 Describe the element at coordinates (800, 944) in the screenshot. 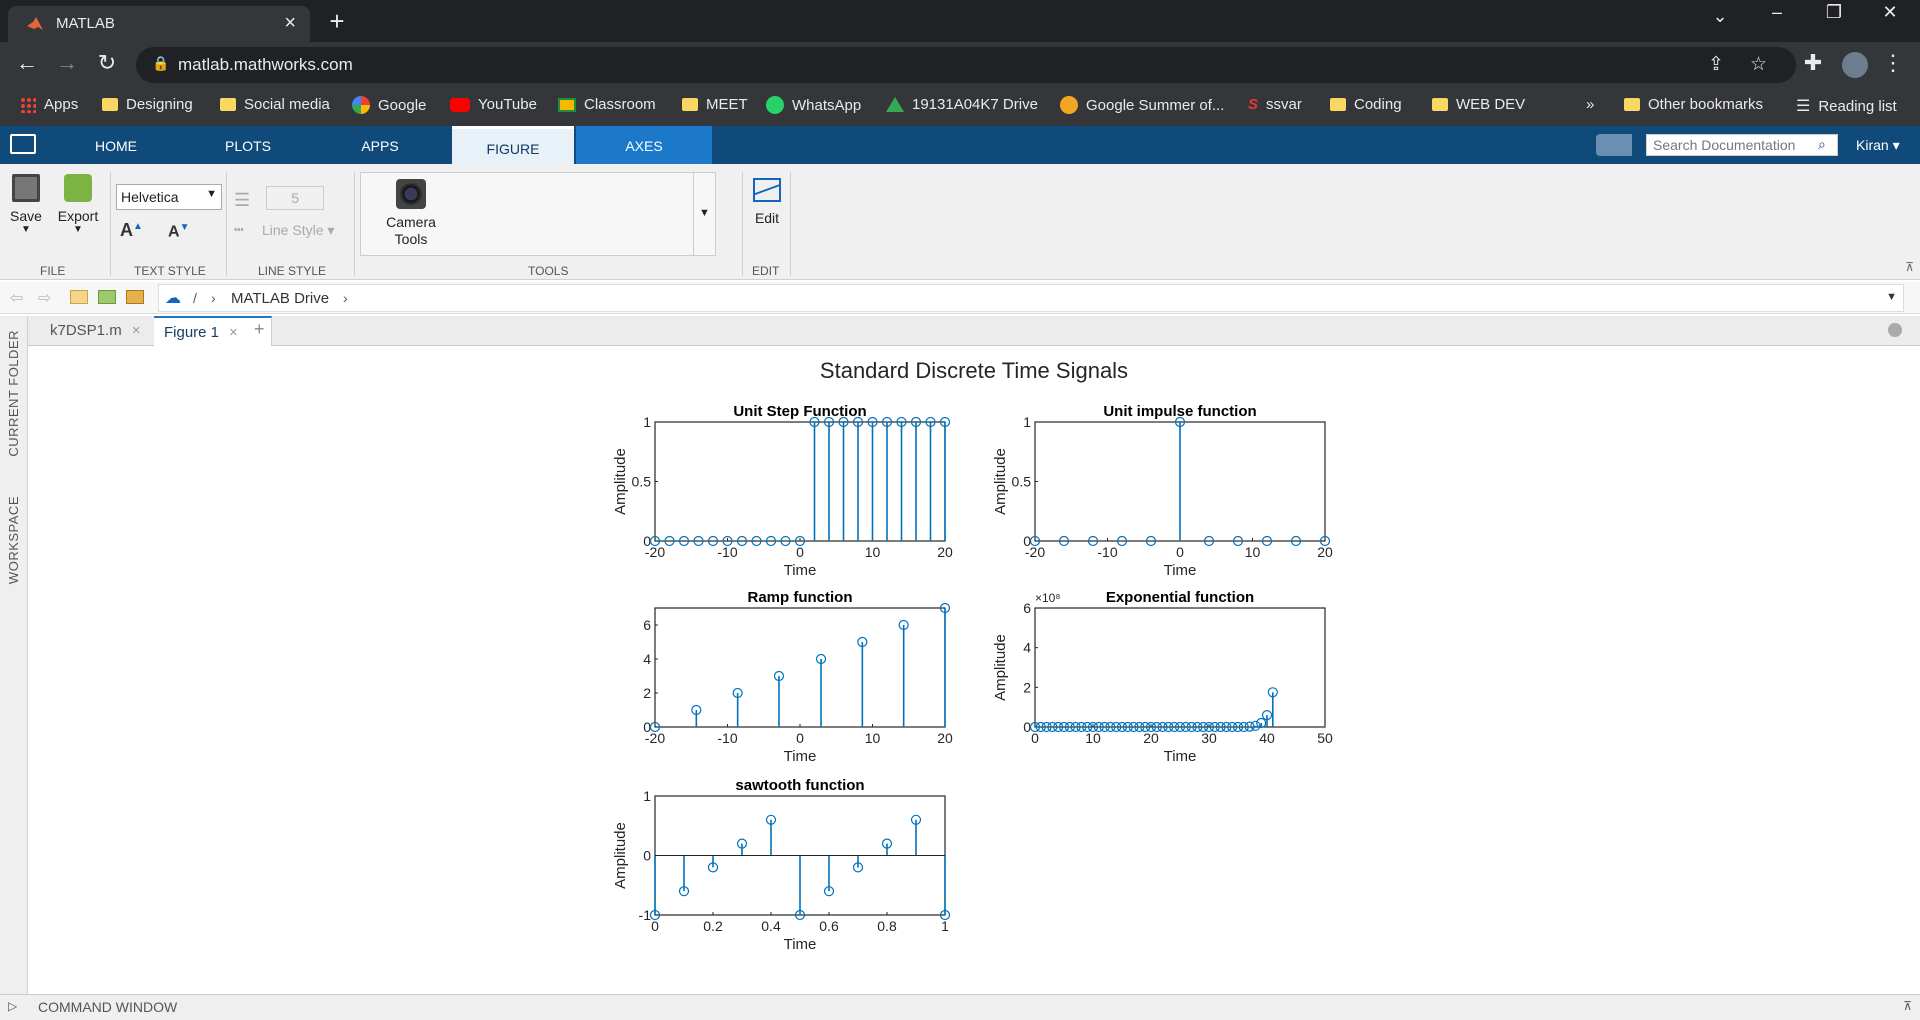

I see `x-axis-label: Time` at that location.